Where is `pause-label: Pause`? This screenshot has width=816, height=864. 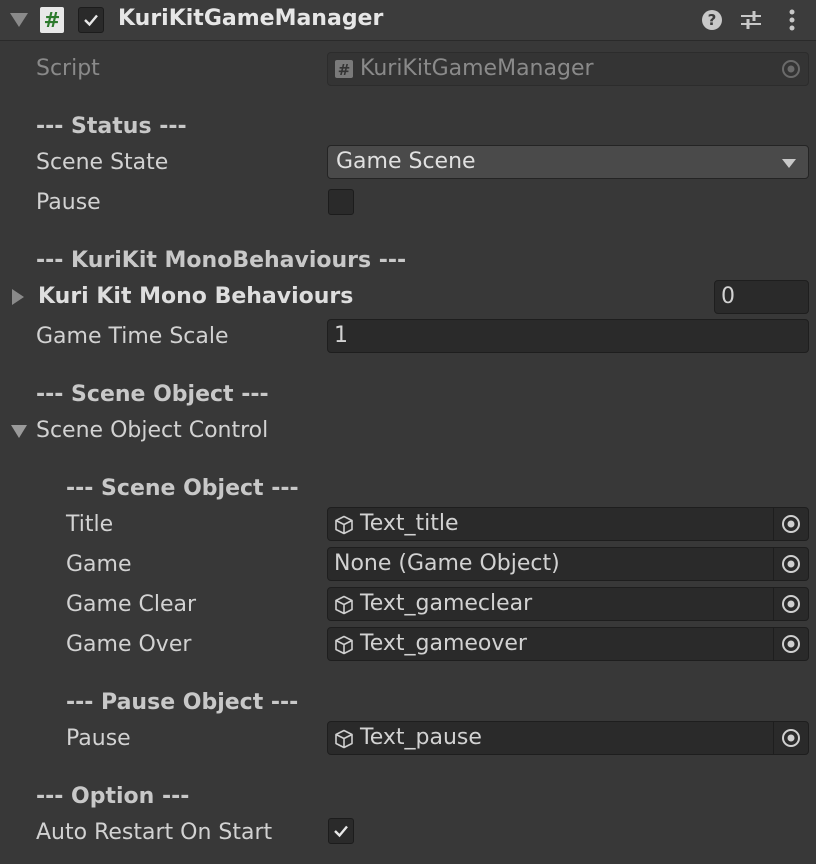 pause-label: Pause is located at coordinates (68, 202).